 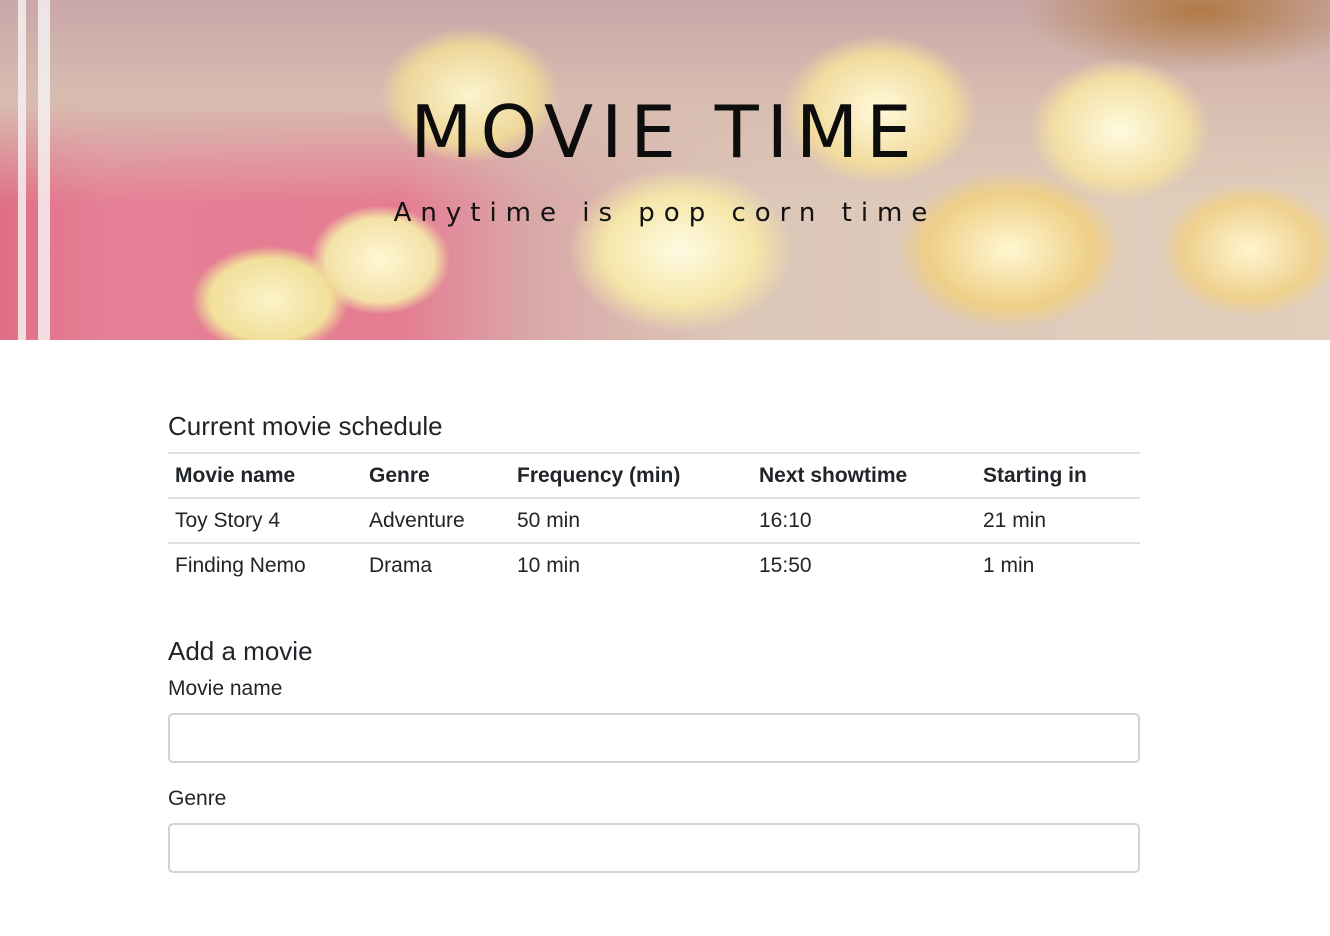 What do you see at coordinates (305, 426) in the screenshot?
I see `schedule-heading: Current movie schedule` at bounding box center [305, 426].